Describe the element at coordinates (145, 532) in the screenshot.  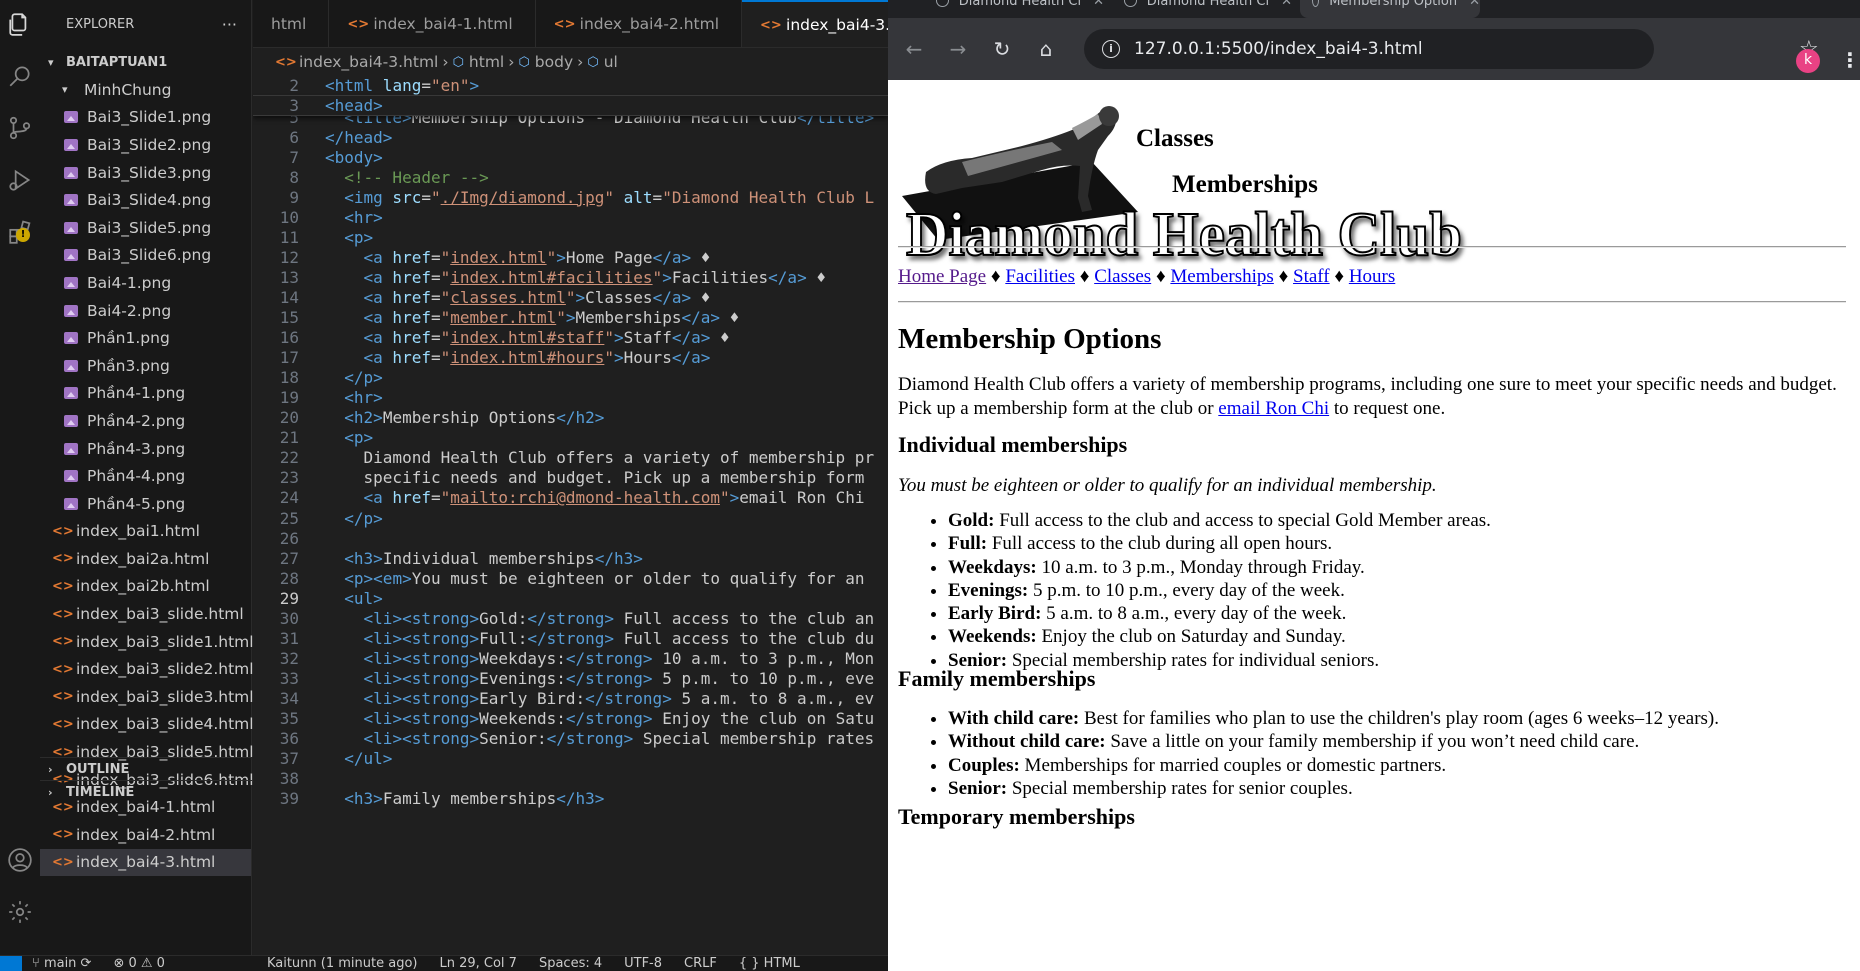
I see `file-tree-item: <> index_bai1.html` at that location.